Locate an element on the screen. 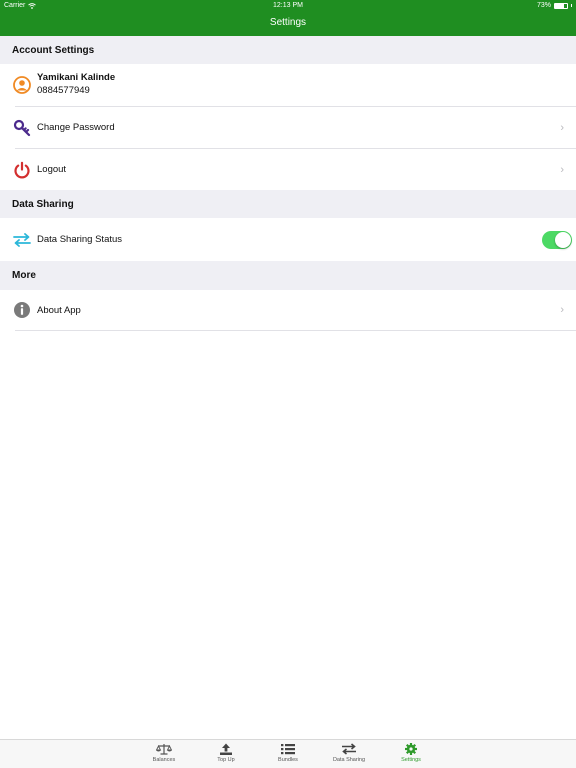  data-sharing-status-row: Data Sharing Status is located at coordinates (288, 239).